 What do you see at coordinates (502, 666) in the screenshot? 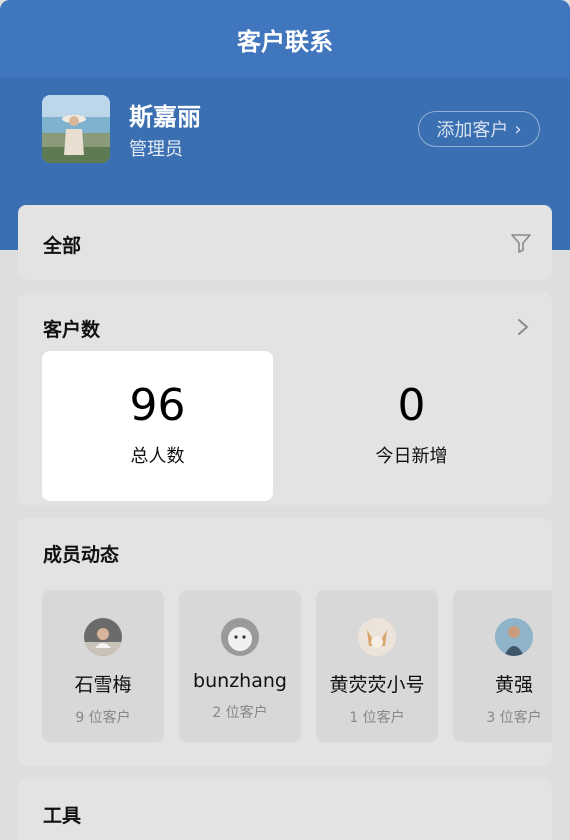
I see `member-card: 黄强 3 位客户` at bounding box center [502, 666].